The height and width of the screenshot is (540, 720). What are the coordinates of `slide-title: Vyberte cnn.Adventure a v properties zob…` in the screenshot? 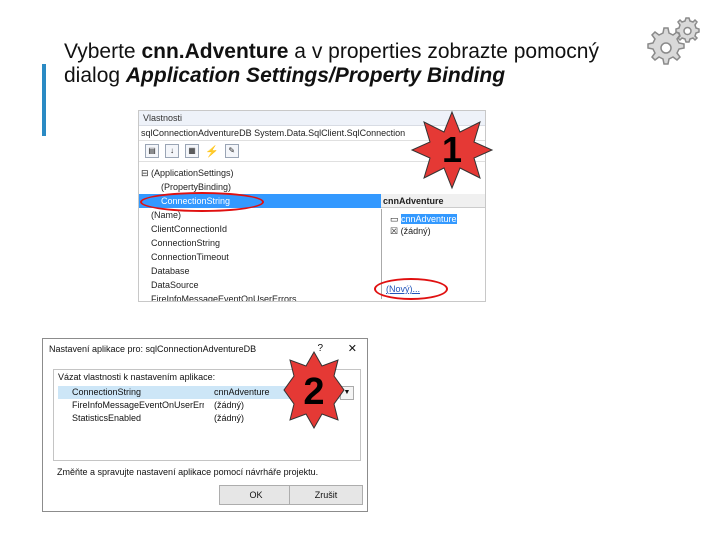 It's located at (344, 64).